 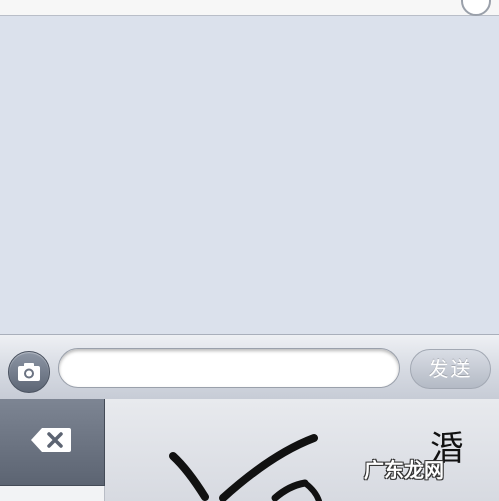 I want to click on send-button: 发送, so click(x=450, y=369).